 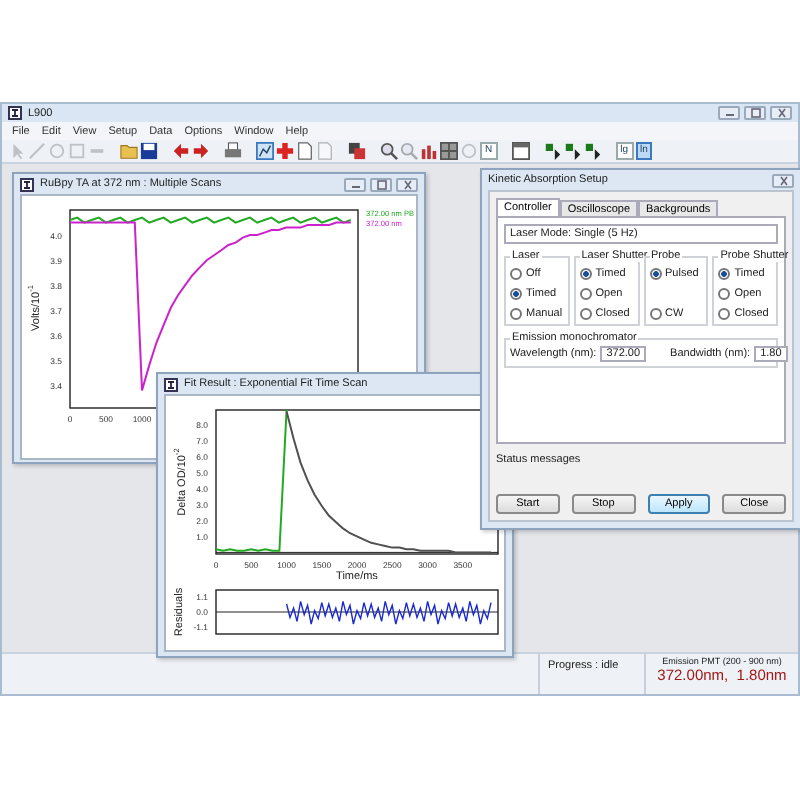 I want to click on chart-icon, so click(x=265, y=151).